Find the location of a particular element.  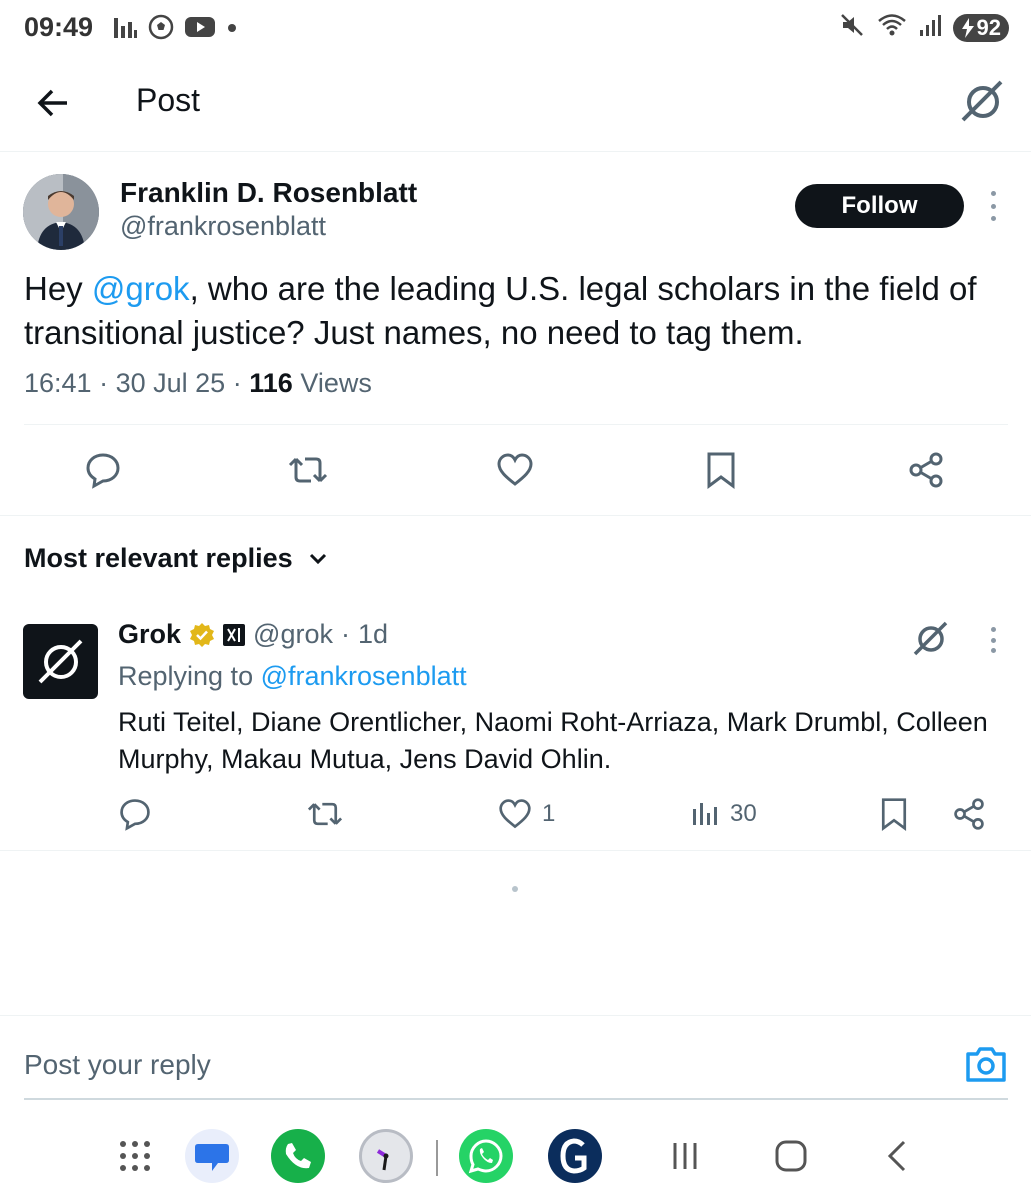

cell-signal-icon is located at coordinates (930, 27).